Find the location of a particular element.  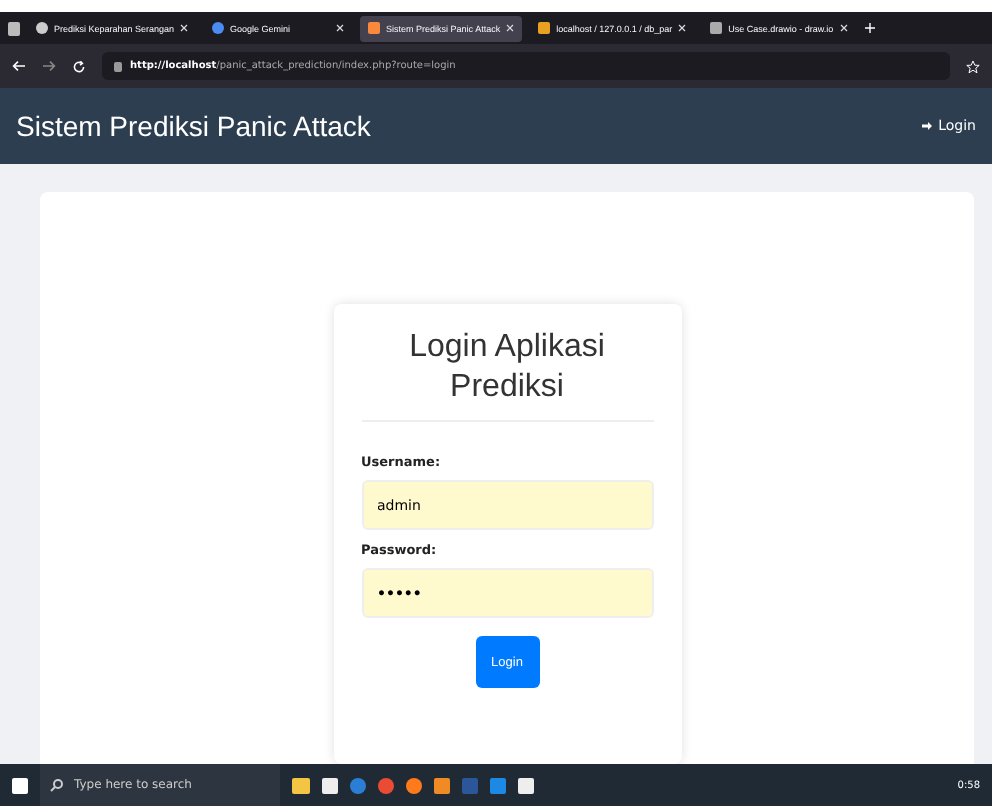

reload-icon is located at coordinates (79, 66).